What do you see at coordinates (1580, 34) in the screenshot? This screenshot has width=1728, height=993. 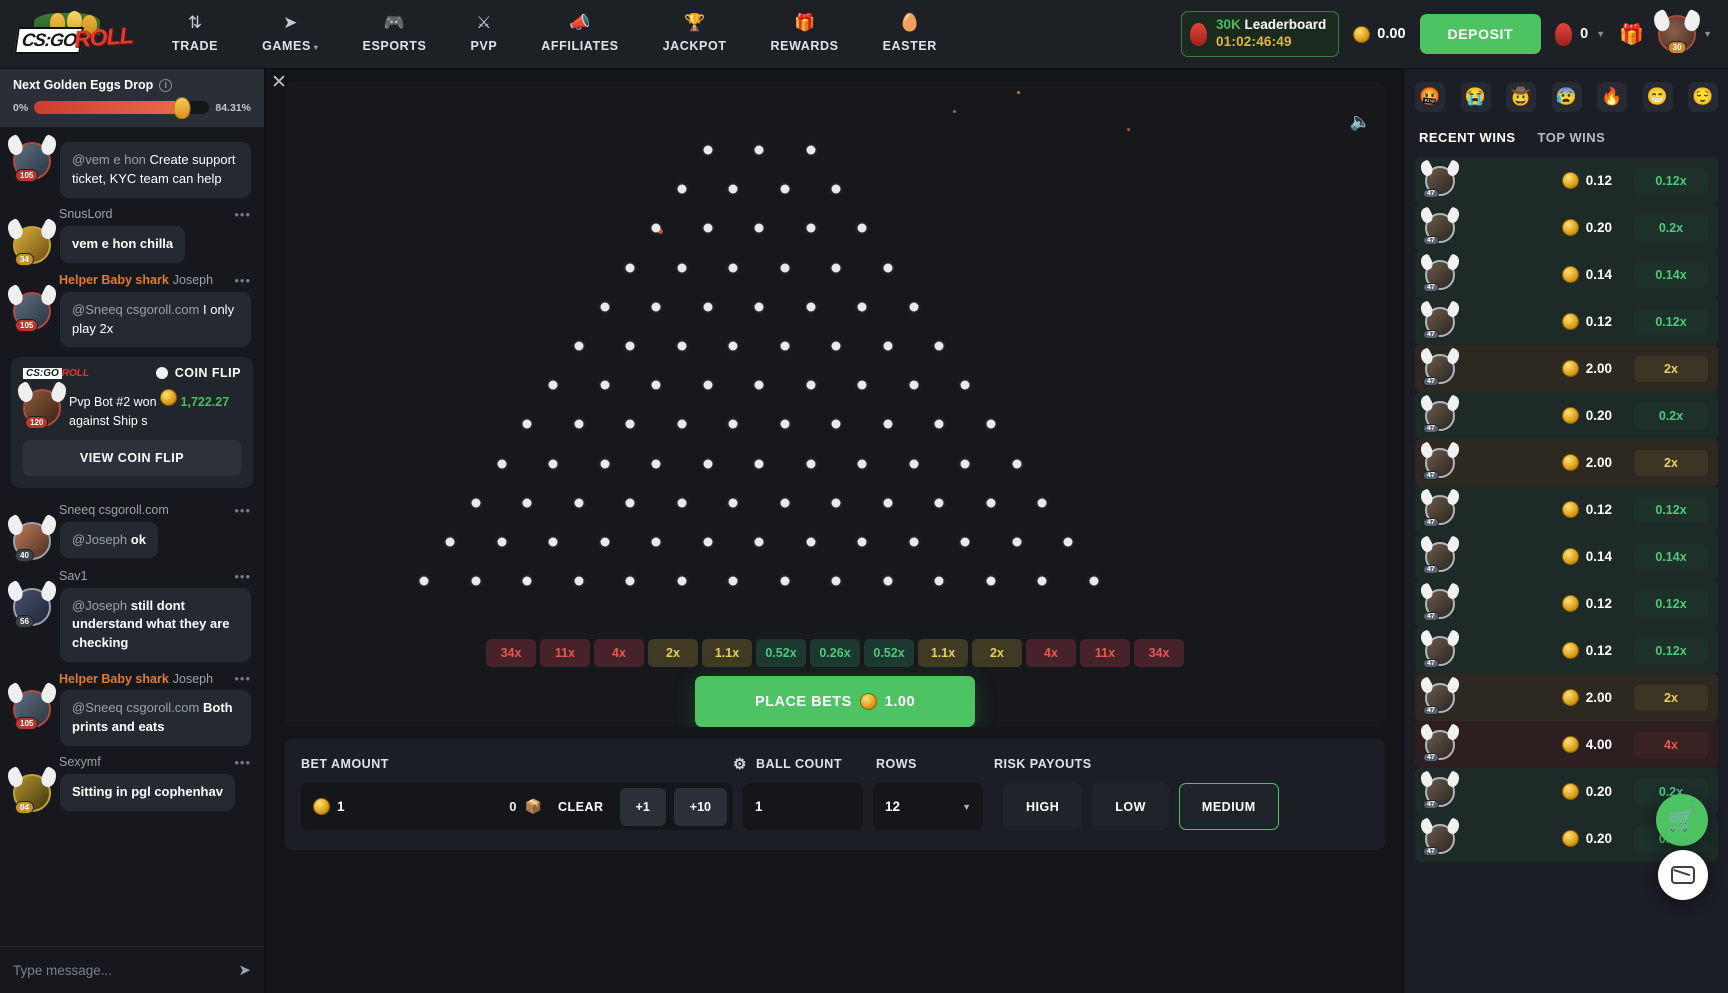 I see `egg-count-display: 0 ▼` at bounding box center [1580, 34].